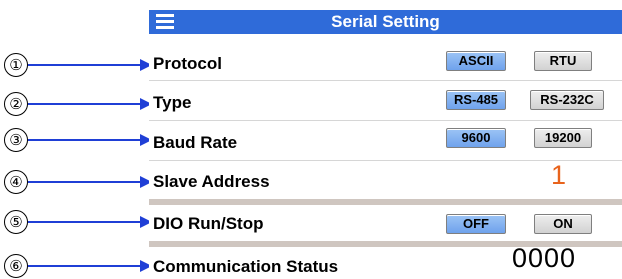 Image resolution: width=622 pixels, height=279 pixels. I want to click on callout-5: ⑤, so click(79, 222).